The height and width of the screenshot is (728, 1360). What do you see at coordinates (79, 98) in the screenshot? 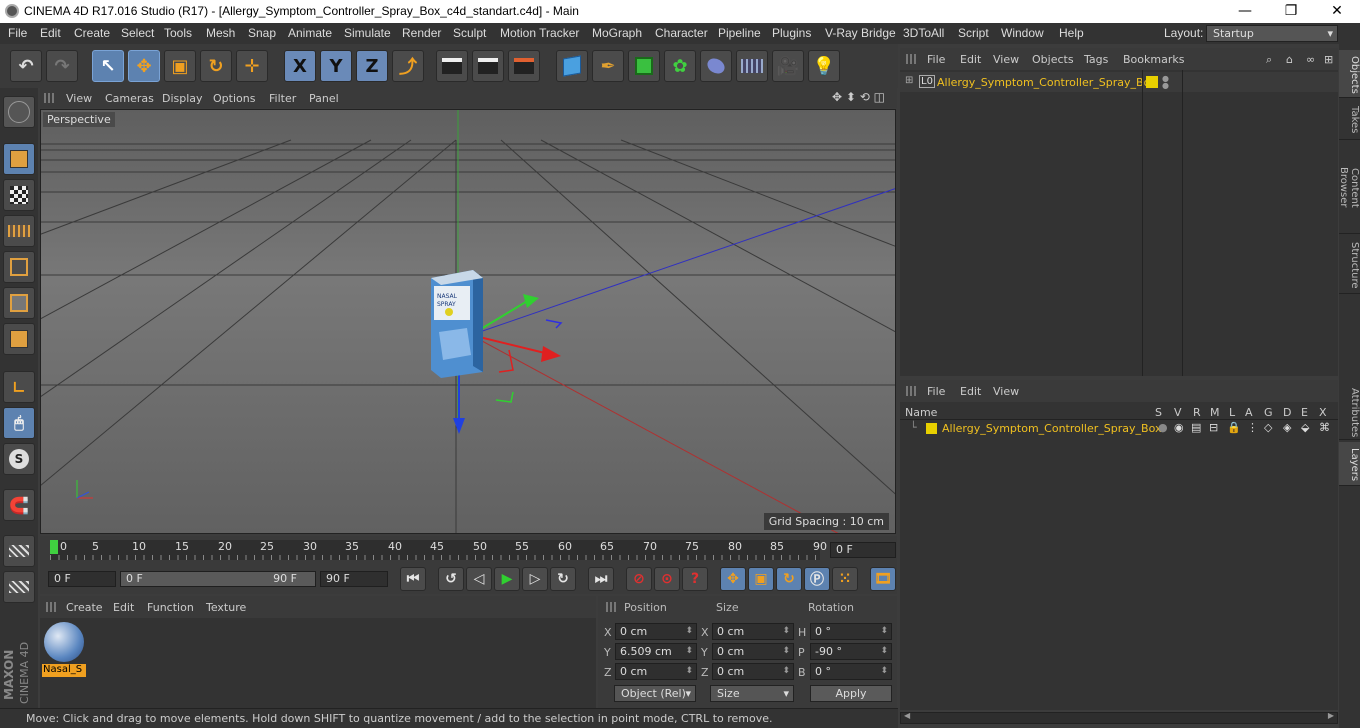
I see `viewport-menu-view: View` at bounding box center [79, 98].